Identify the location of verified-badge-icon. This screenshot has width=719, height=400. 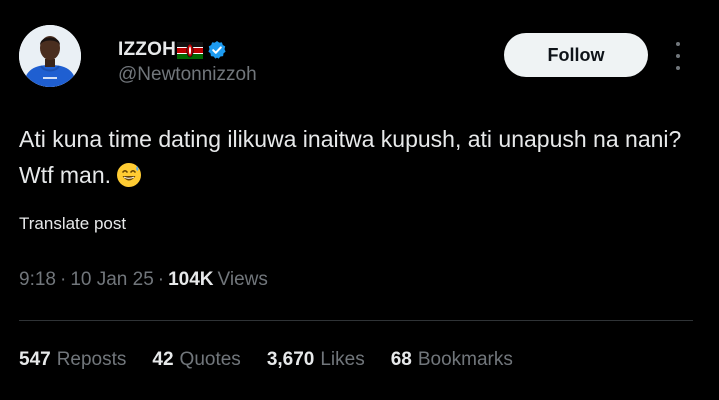
(217, 50).